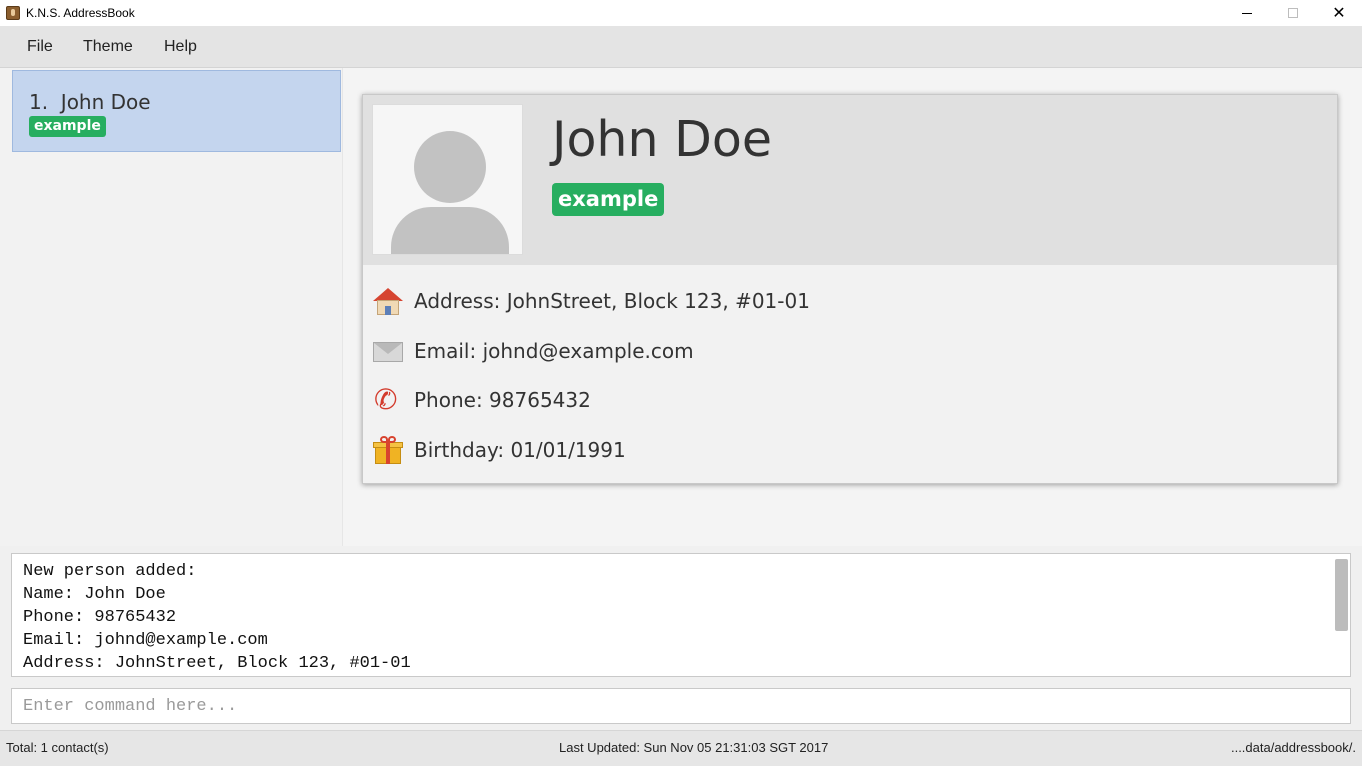 The width and height of the screenshot is (1362, 766). What do you see at coordinates (108, 47) in the screenshot?
I see `menu-theme: Theme` at bounding box center [108, 47].